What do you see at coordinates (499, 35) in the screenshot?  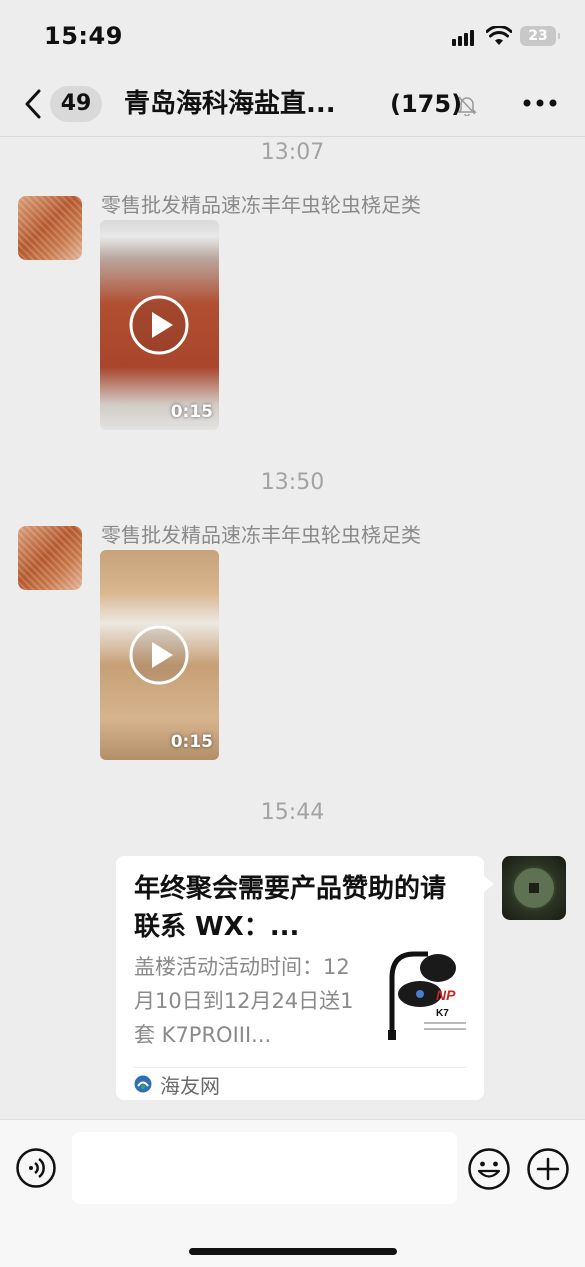 I see `wifi-icon` at bounding box center [499, 35].